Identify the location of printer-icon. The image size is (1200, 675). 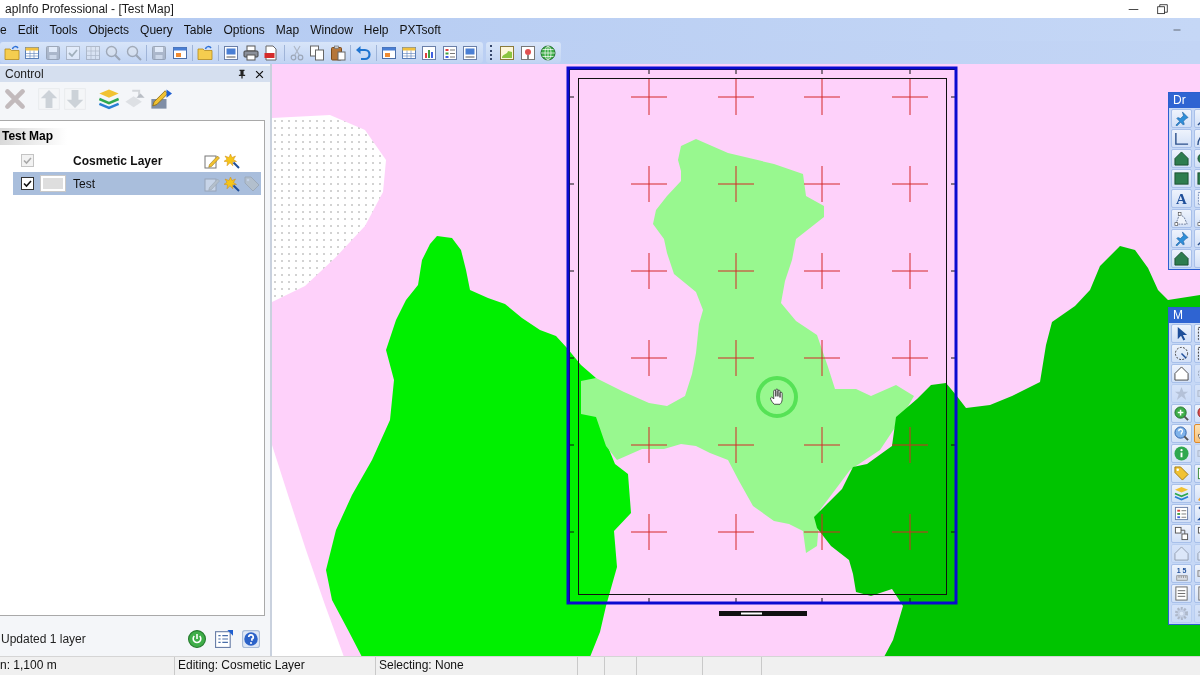
(251, 52).